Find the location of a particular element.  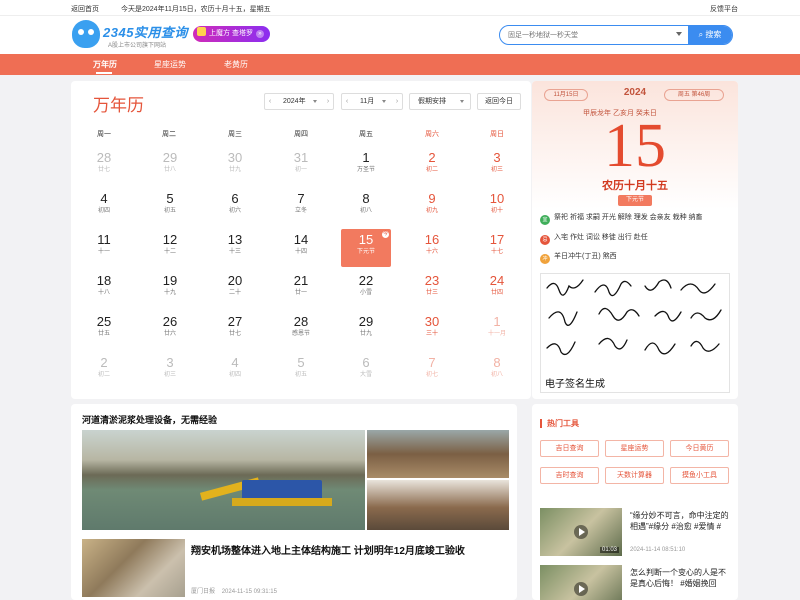

calendar-day: 20 二十 is located at coordinates (235, 289).